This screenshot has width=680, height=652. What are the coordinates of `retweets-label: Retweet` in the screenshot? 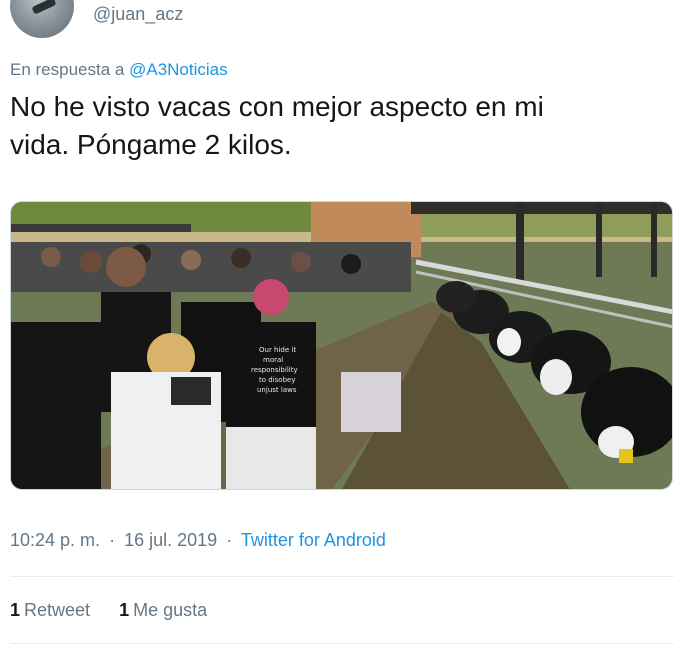 It's located at (57, 610).